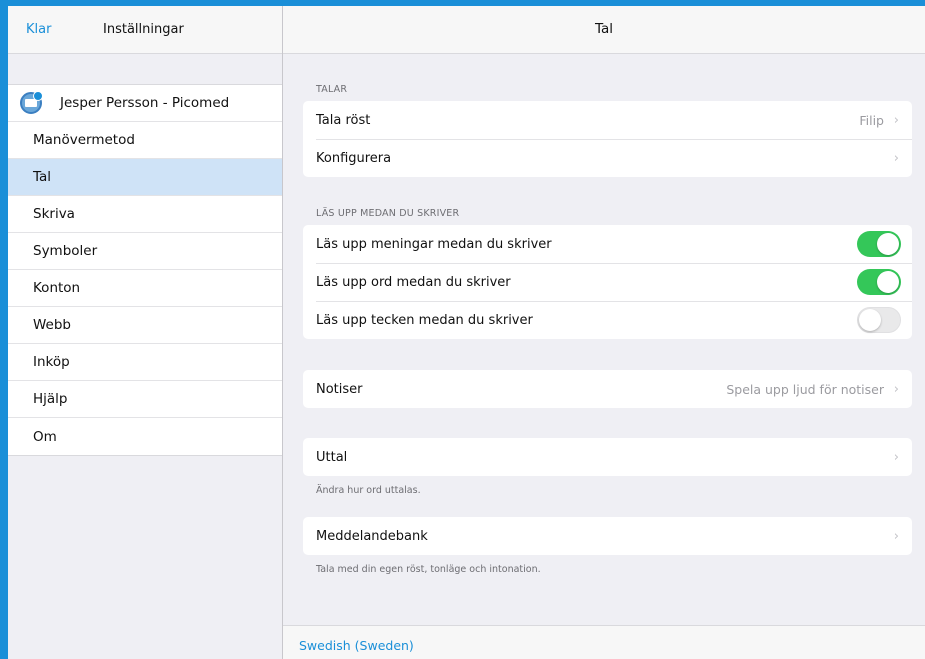 The image size is (925, 659). I want to click on read-sentences-toggle, so click(879, 244).